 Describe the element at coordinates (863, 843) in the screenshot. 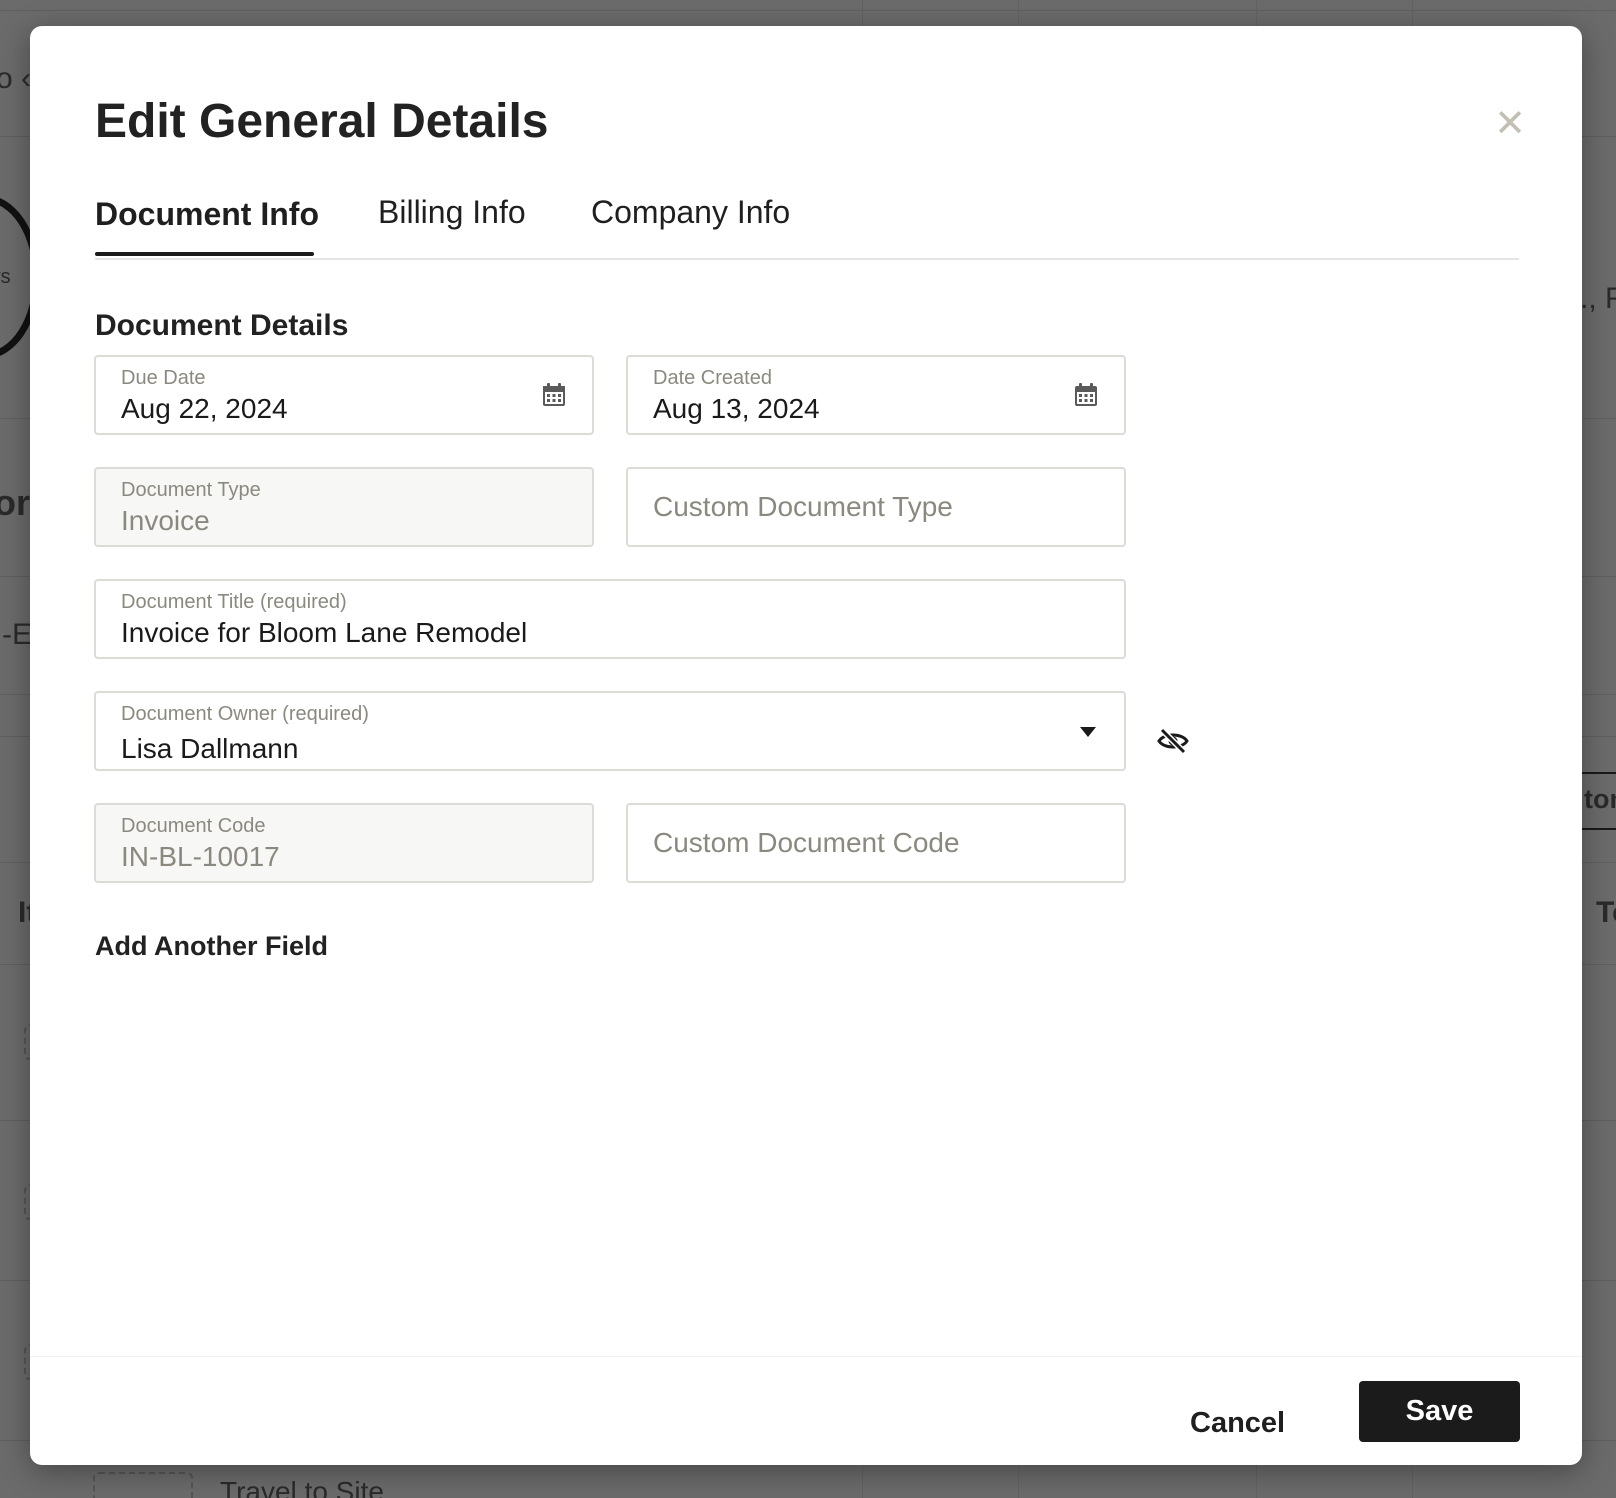

I see `custom-document-code-input` at that location.